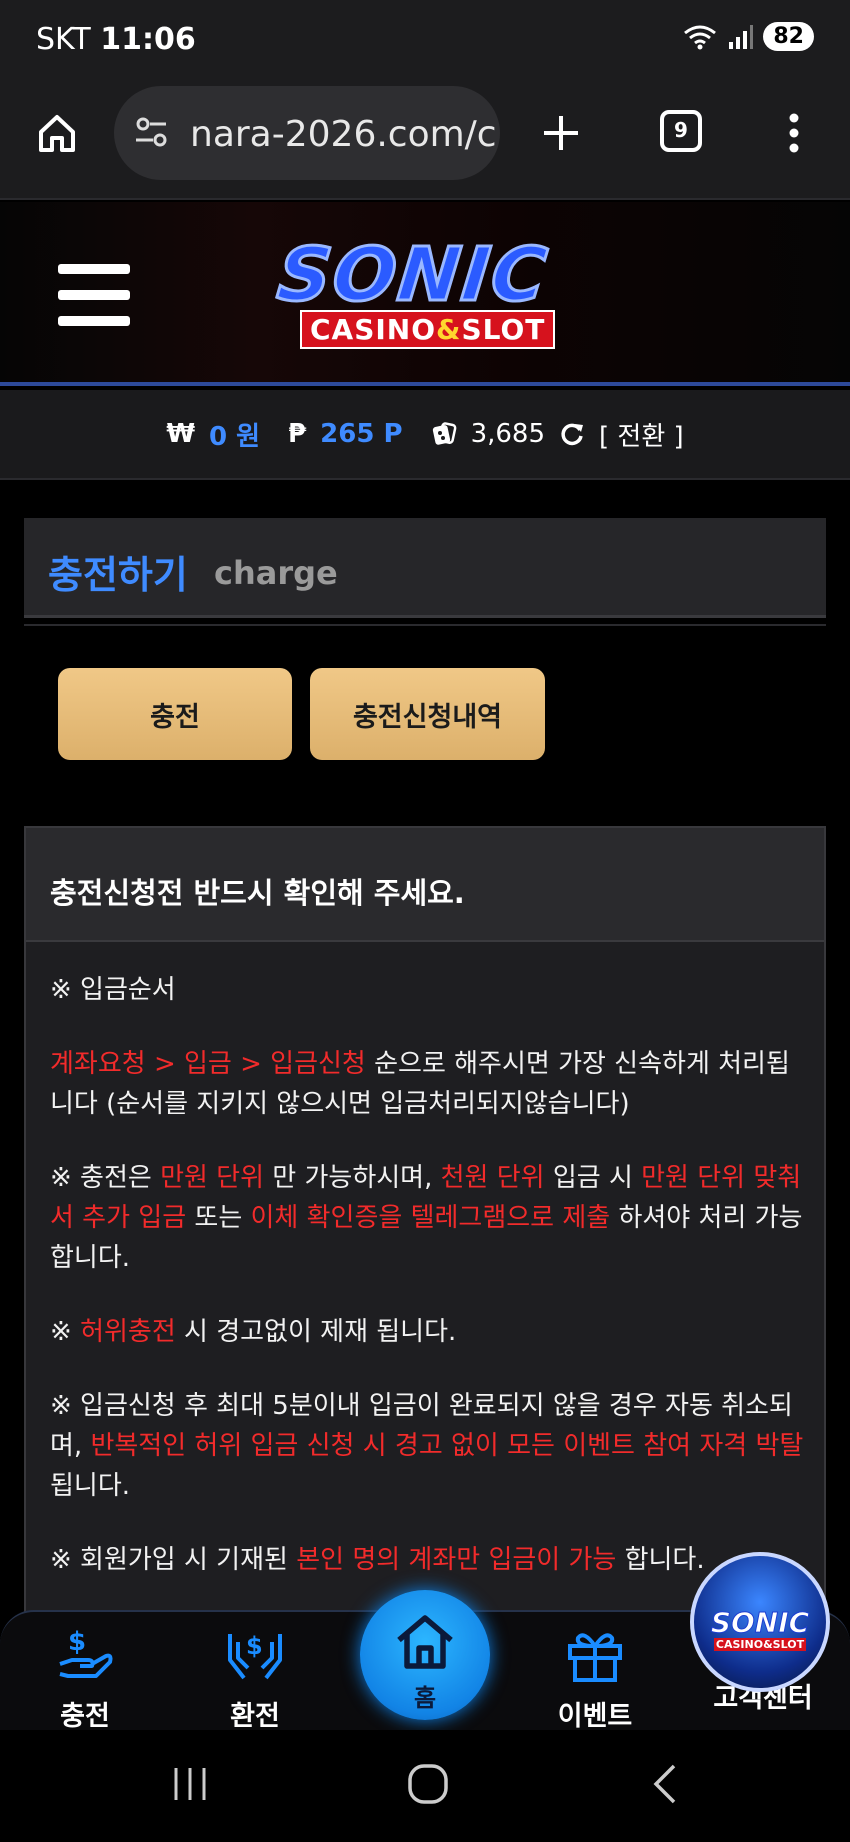  What do you see at coordinates (113, 990) in the screenshot?
I see `notice-item-1: ※ 입금순서` at bounding box center [113, 990].